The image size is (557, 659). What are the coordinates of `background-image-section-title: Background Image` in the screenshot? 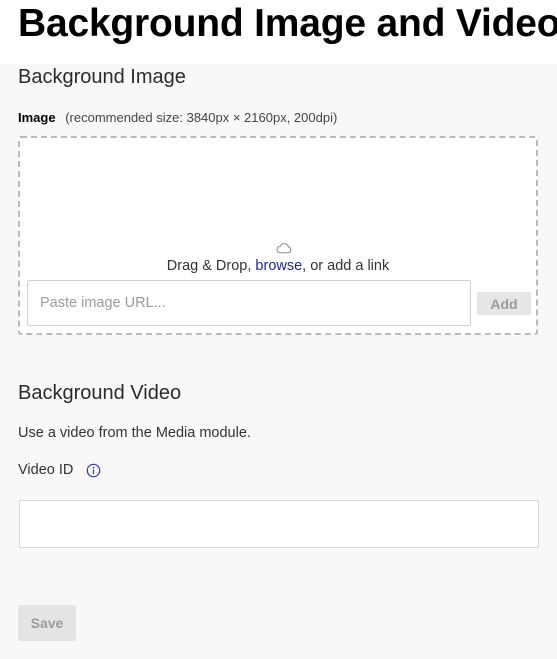 It's located at (102, 77).